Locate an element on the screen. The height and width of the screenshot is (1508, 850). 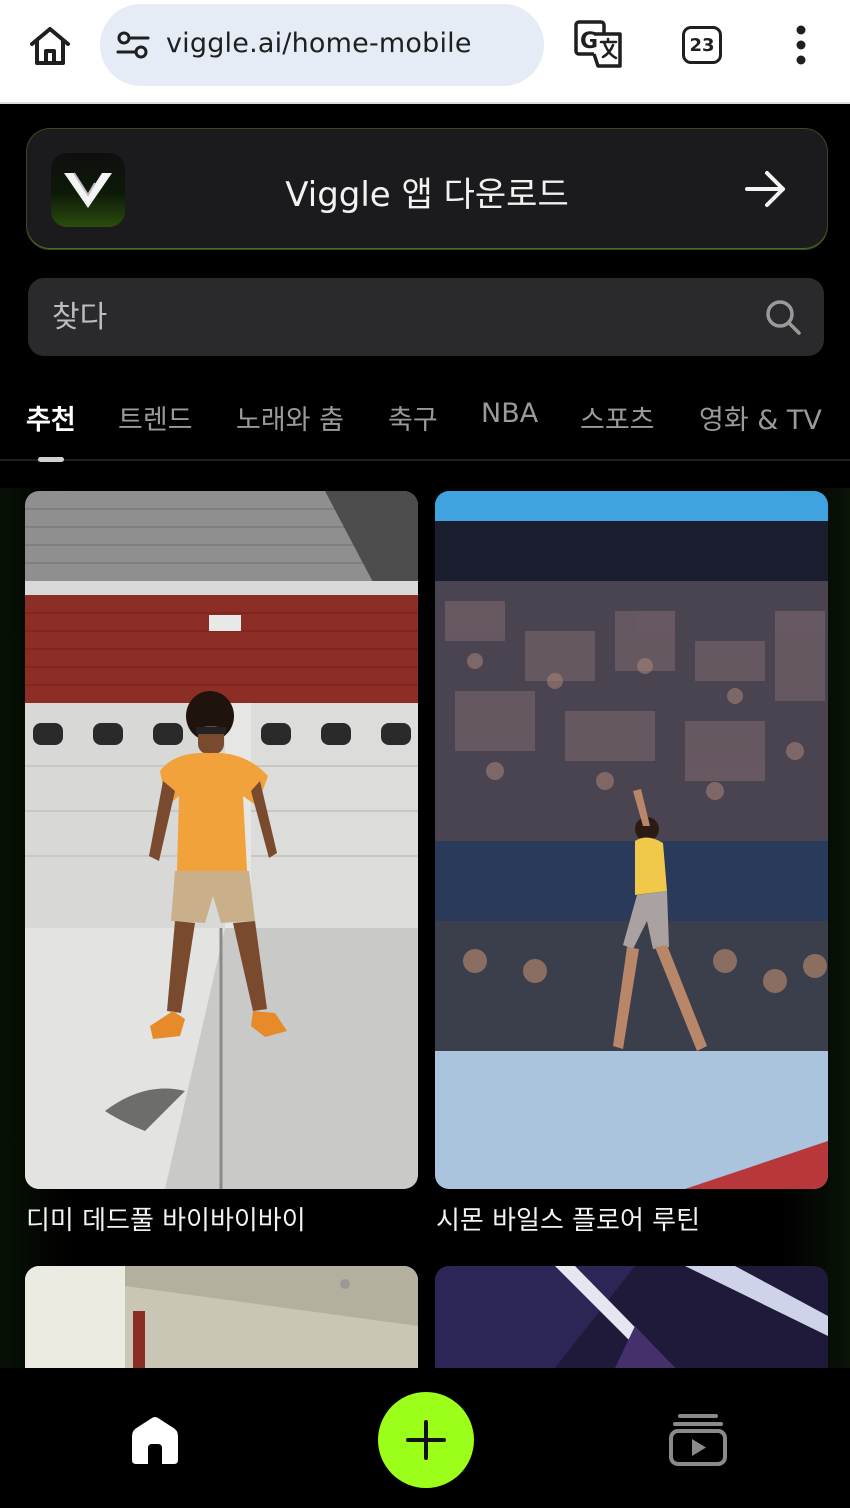
home-filled-icon is located at coordinates (155, 1441).